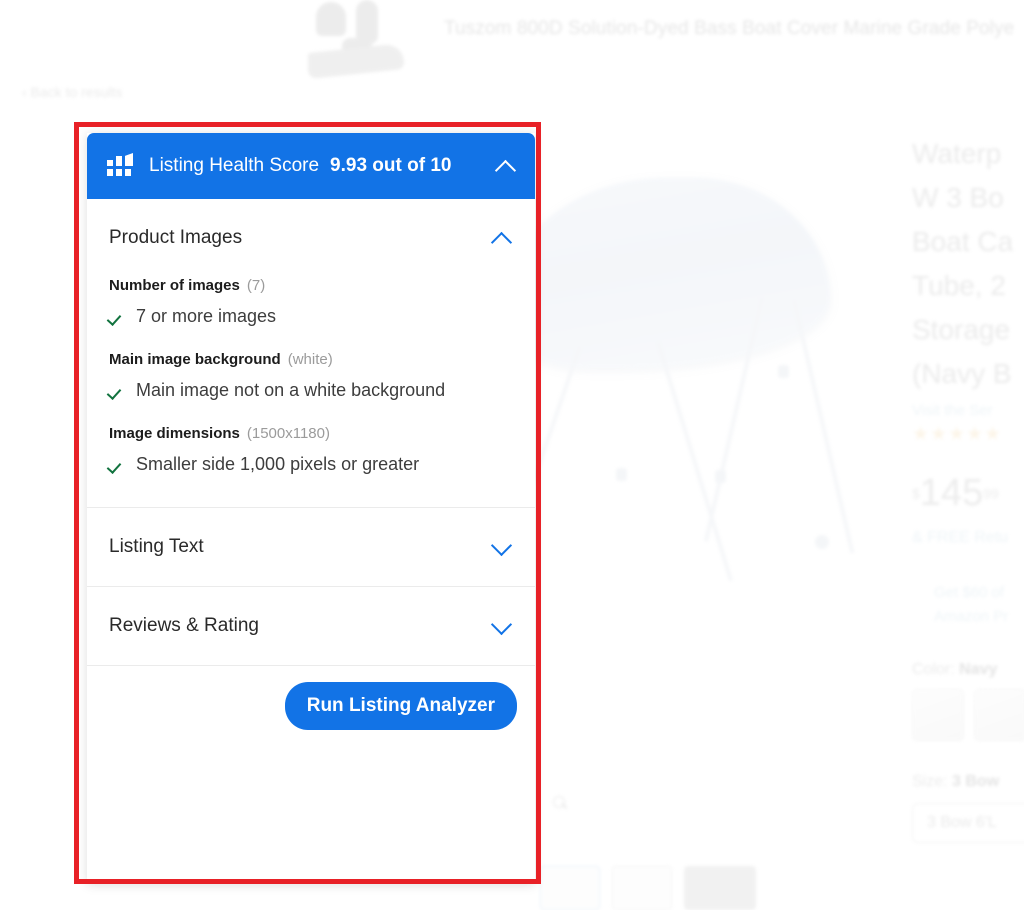  I want to click on color-selector-label: Color: Navy, so click(968, 670).